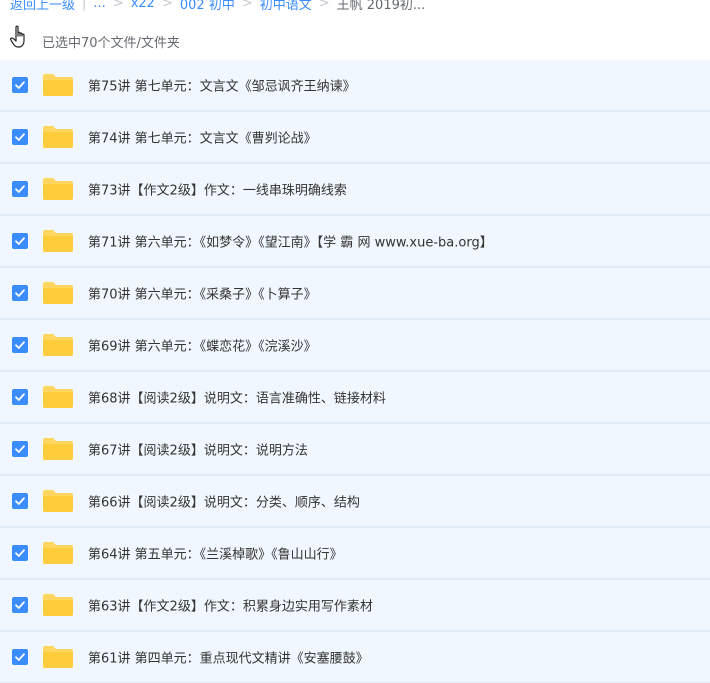 This screenshot has height=683, width=710. Describe the element at coordinates (355, 294) in the screenshot. I see `file-row: 第70讲 第六单元：《采桑子》《卜算子》` at that location.